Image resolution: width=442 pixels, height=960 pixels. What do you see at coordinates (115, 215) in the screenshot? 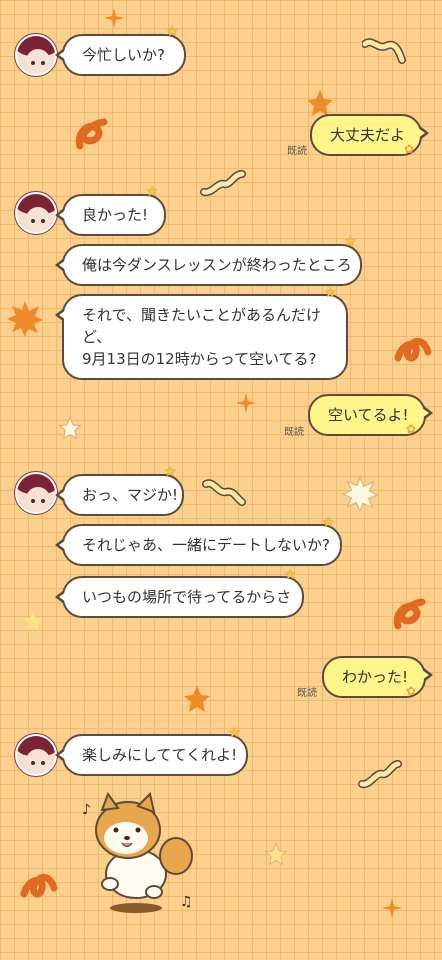
I see `message-text: 良かった!` at bounding box center [115, 215].